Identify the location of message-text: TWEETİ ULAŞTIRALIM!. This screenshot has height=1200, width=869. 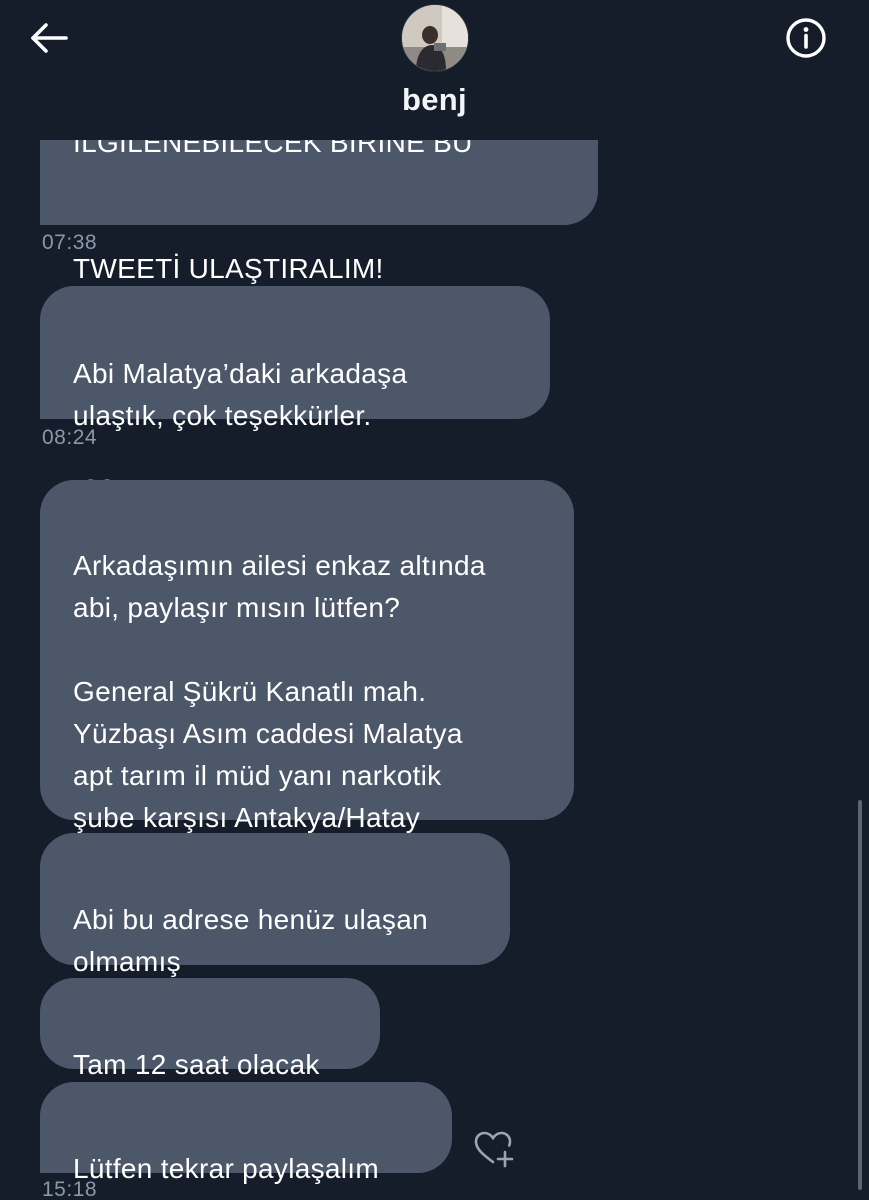
(228, 268).